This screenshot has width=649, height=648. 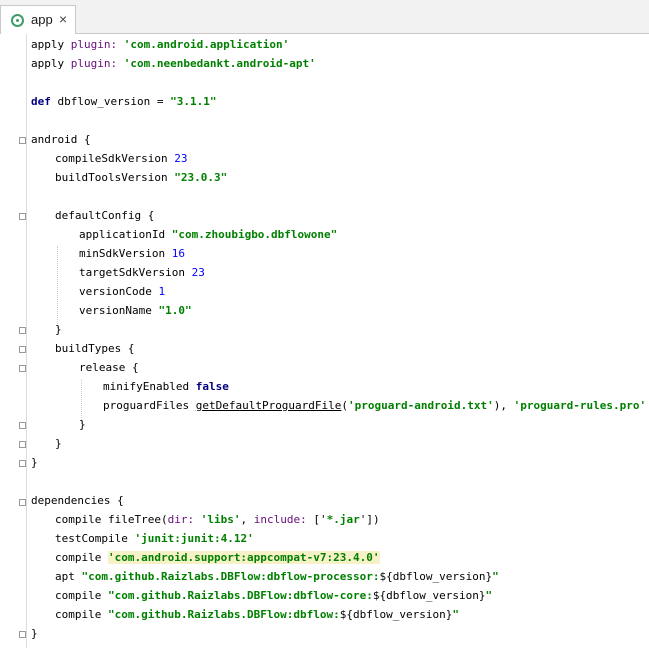 I want to click on code-token: ,, so click(x=247, y=519).